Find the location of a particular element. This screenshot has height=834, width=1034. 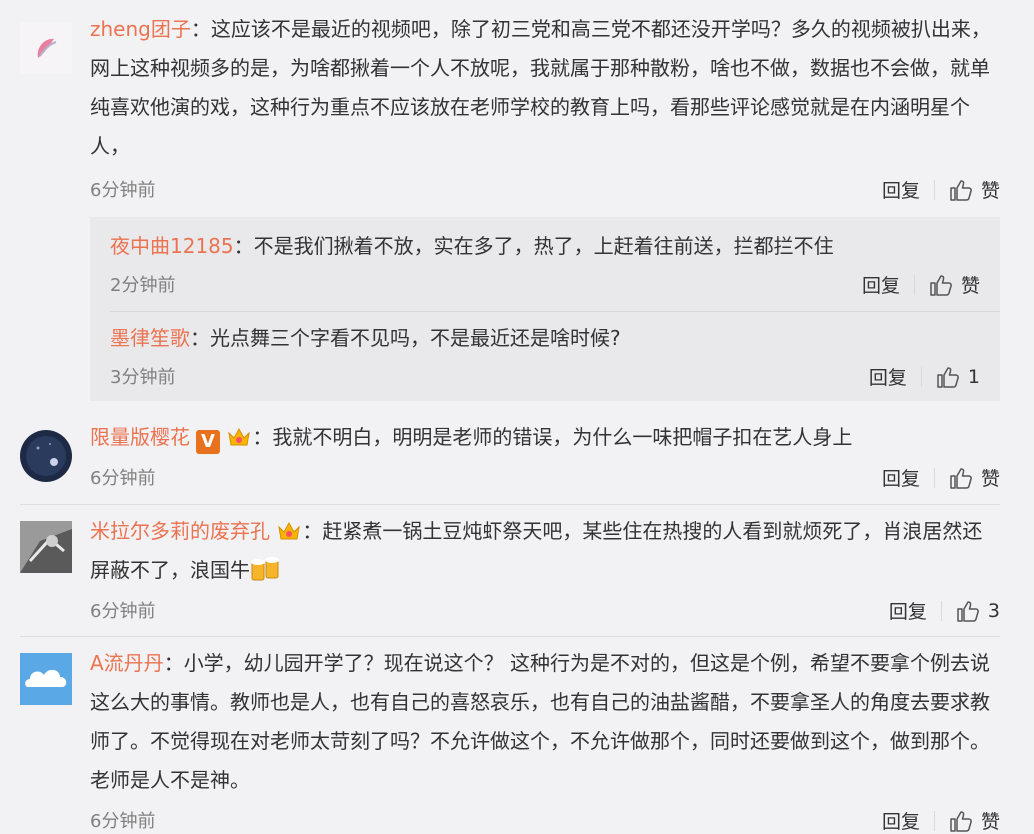

reply-item: 墨律笙歌：光点舞三个字看不见吗，不是最近还是啥时候? 3分钟前 回复 1 is located at coordinates (545, 359).